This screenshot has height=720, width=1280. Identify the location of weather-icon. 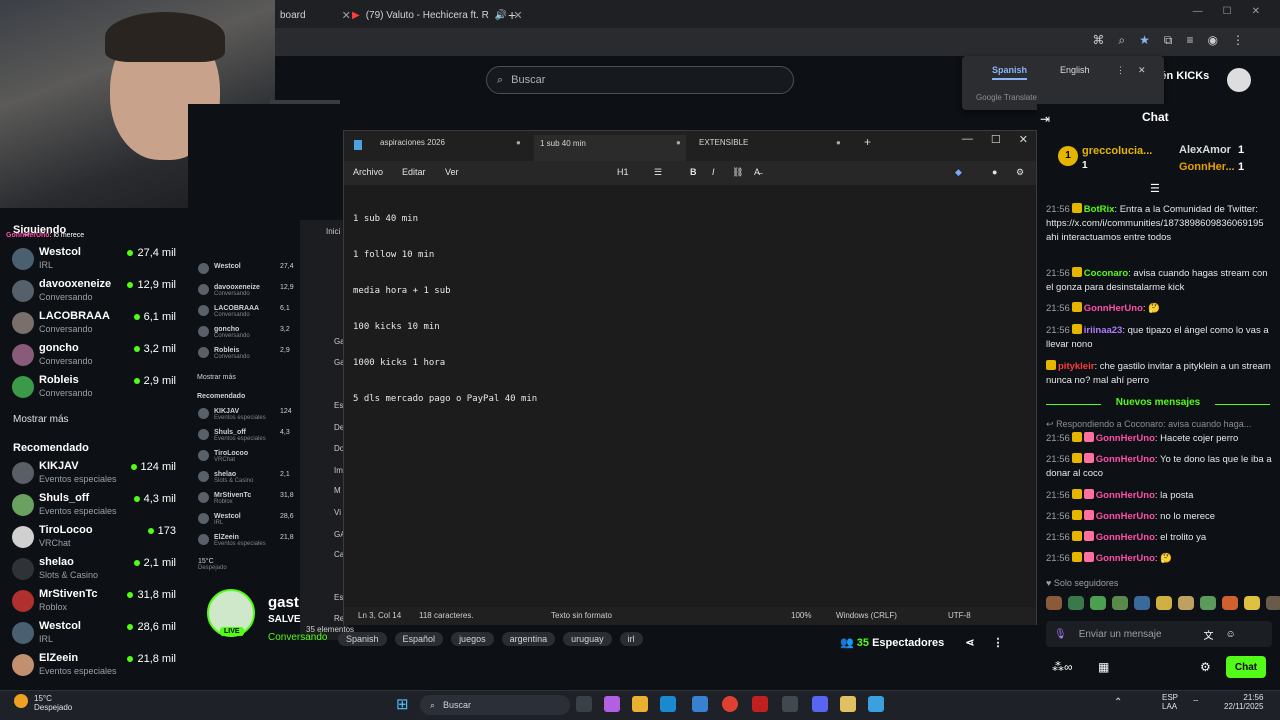
(21, 701).